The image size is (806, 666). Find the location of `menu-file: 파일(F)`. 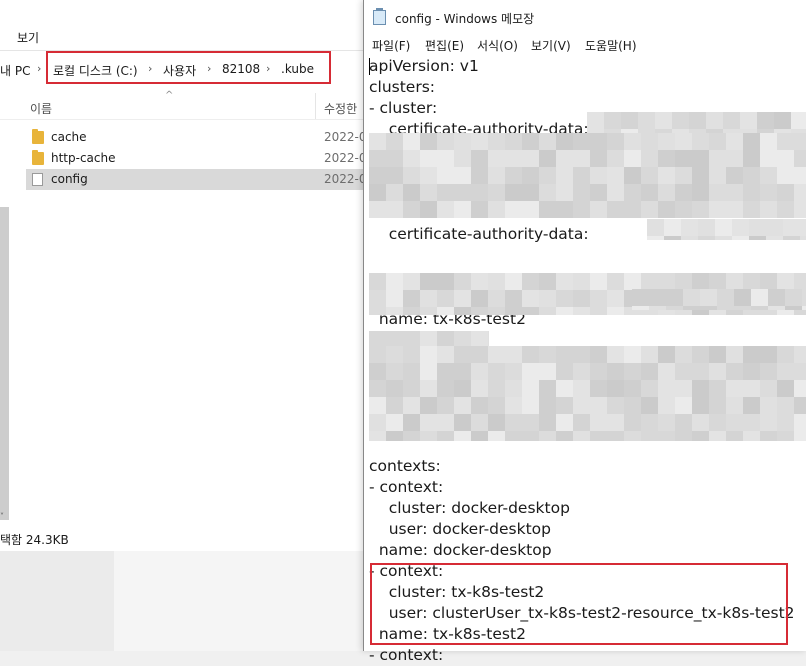

menu-file: 파일(F) is located at coordinates (391, 45).